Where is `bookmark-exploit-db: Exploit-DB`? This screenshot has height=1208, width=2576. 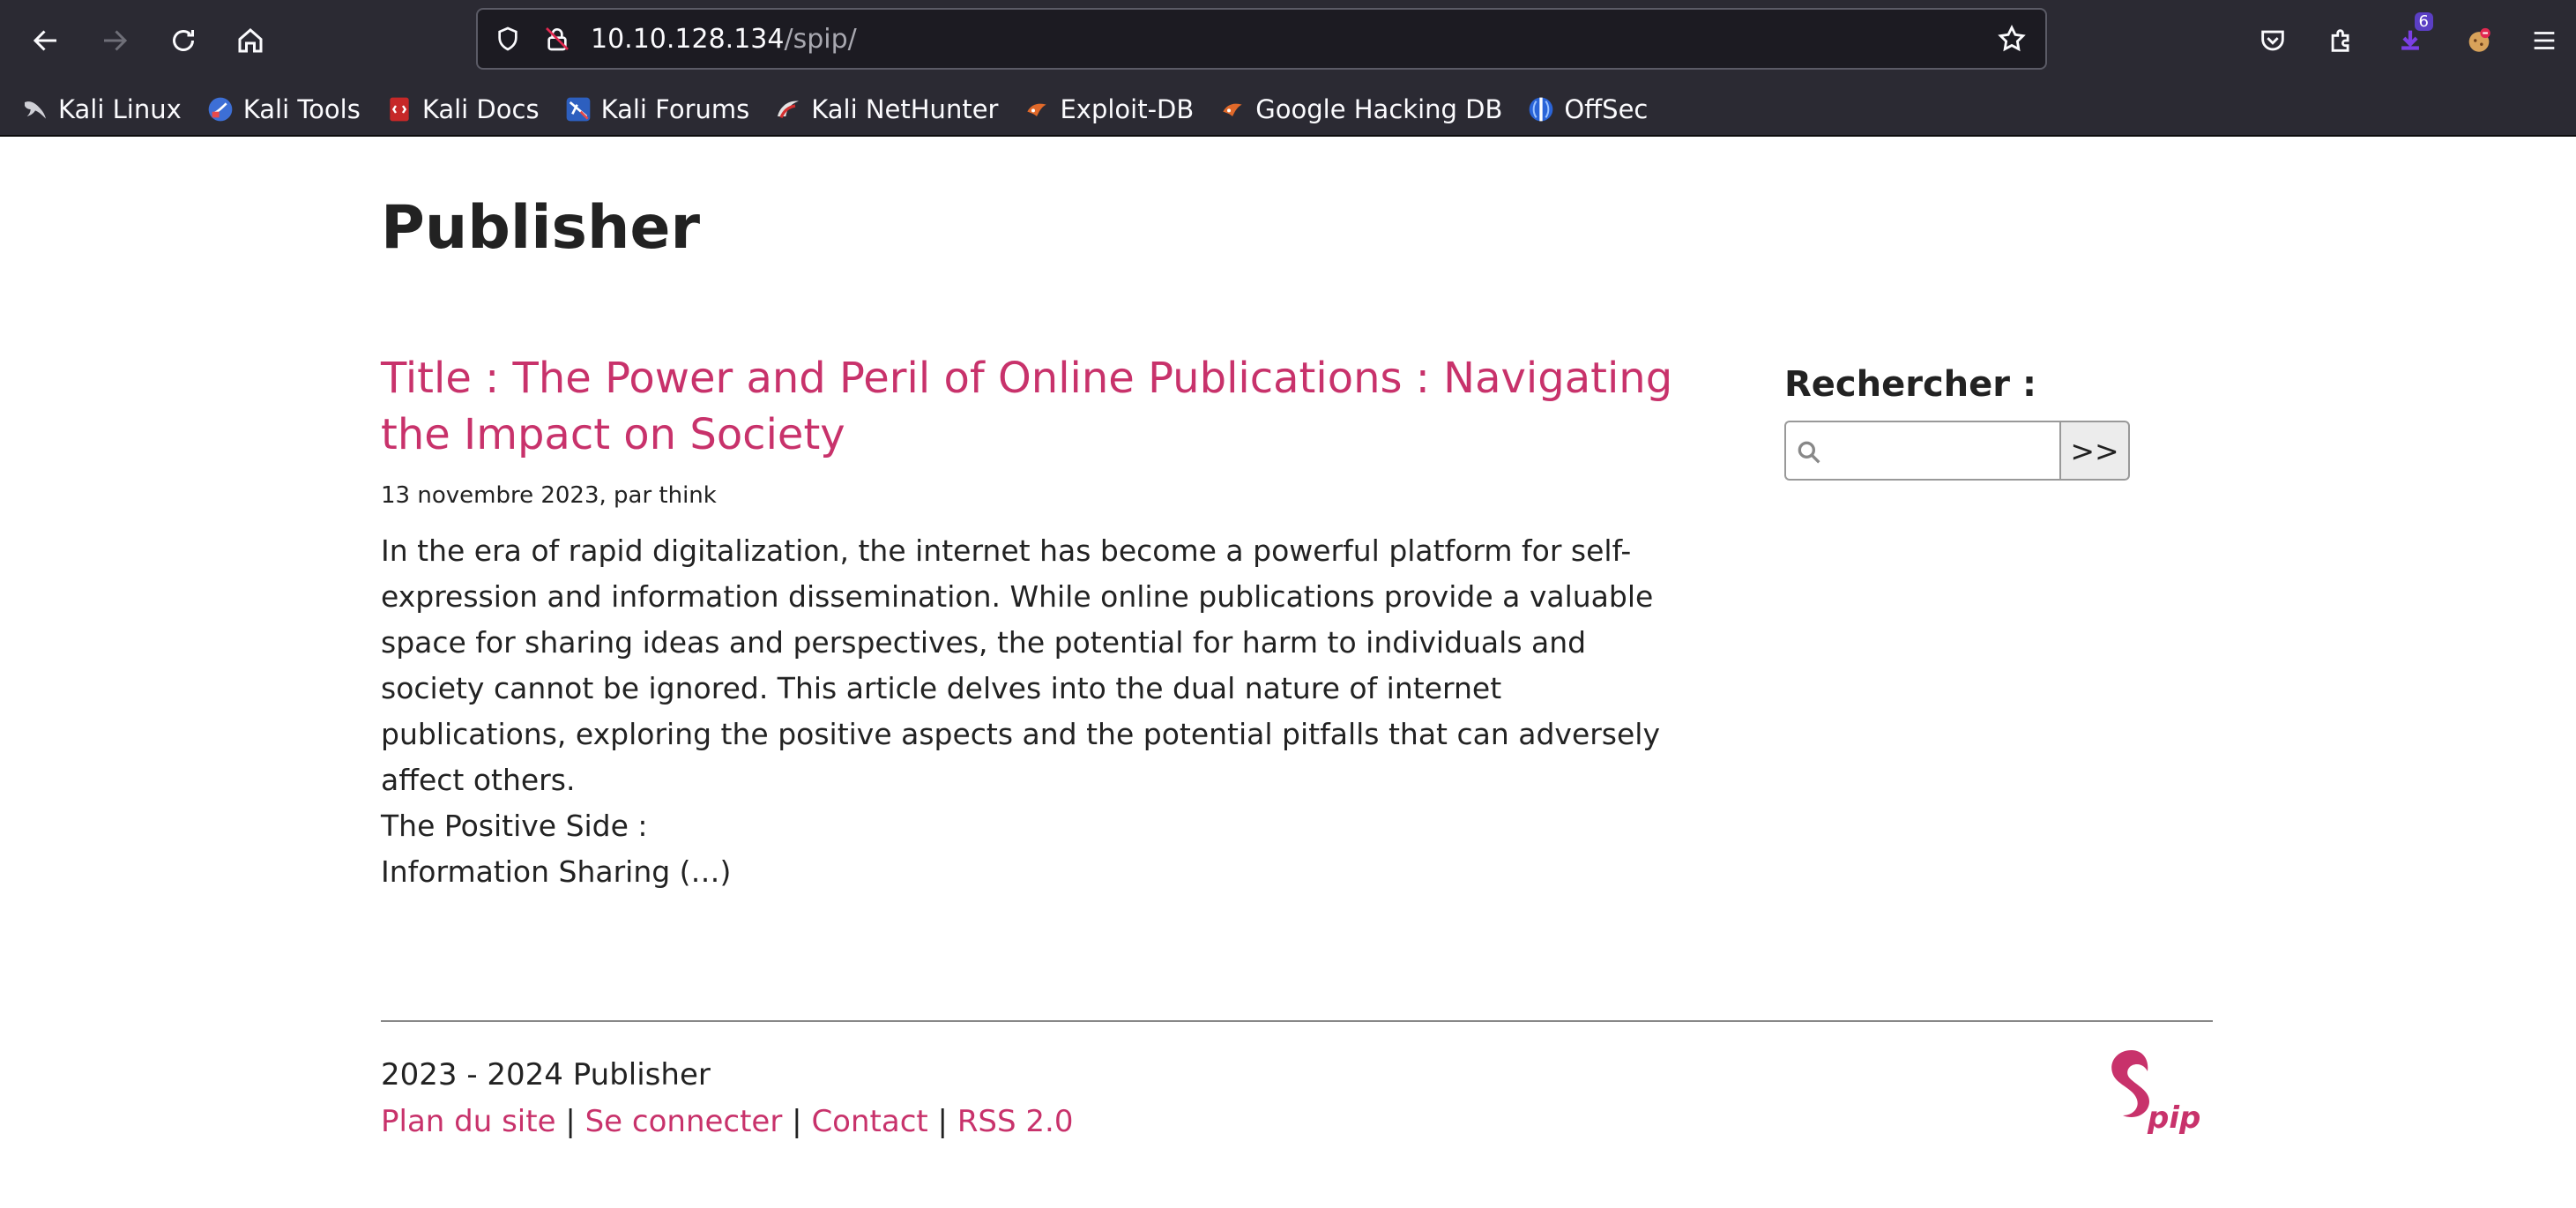 bookmark-exploit-db: Exploit-DB is located at coordinates (1108, 109).